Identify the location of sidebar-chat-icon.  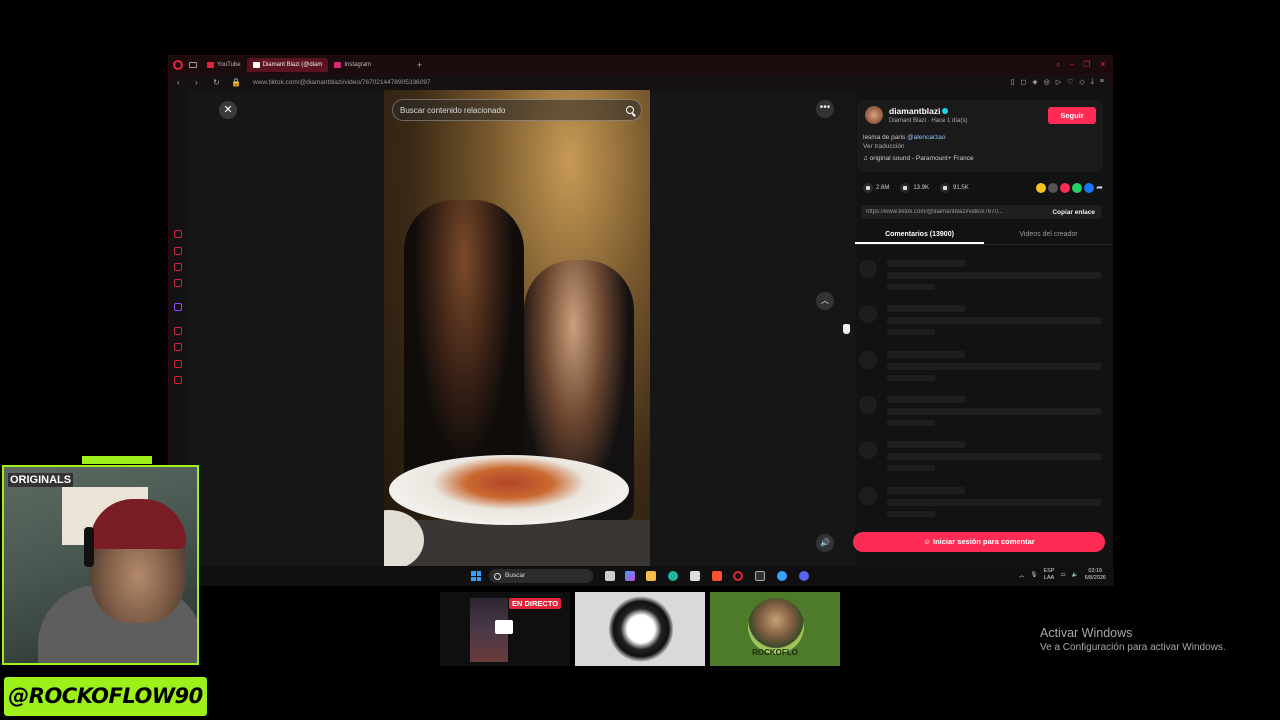
(178, 267).